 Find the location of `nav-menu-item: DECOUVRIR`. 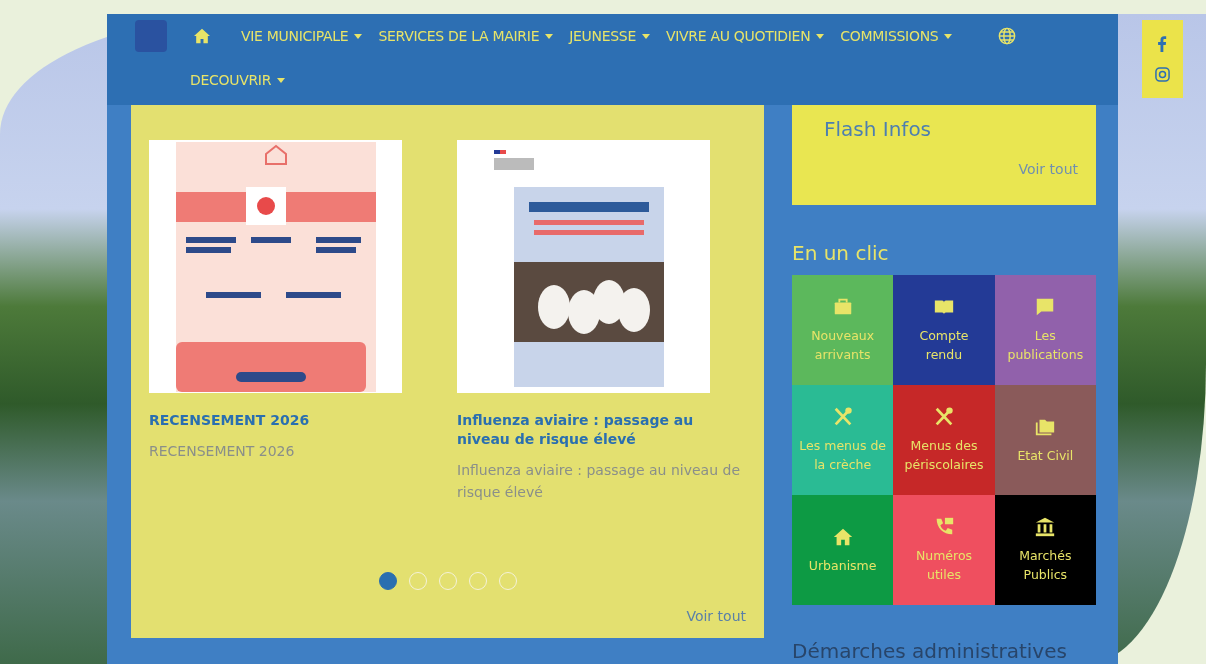

nav-menu-item: DECOUVRIR is located at coordinates (238, 80).